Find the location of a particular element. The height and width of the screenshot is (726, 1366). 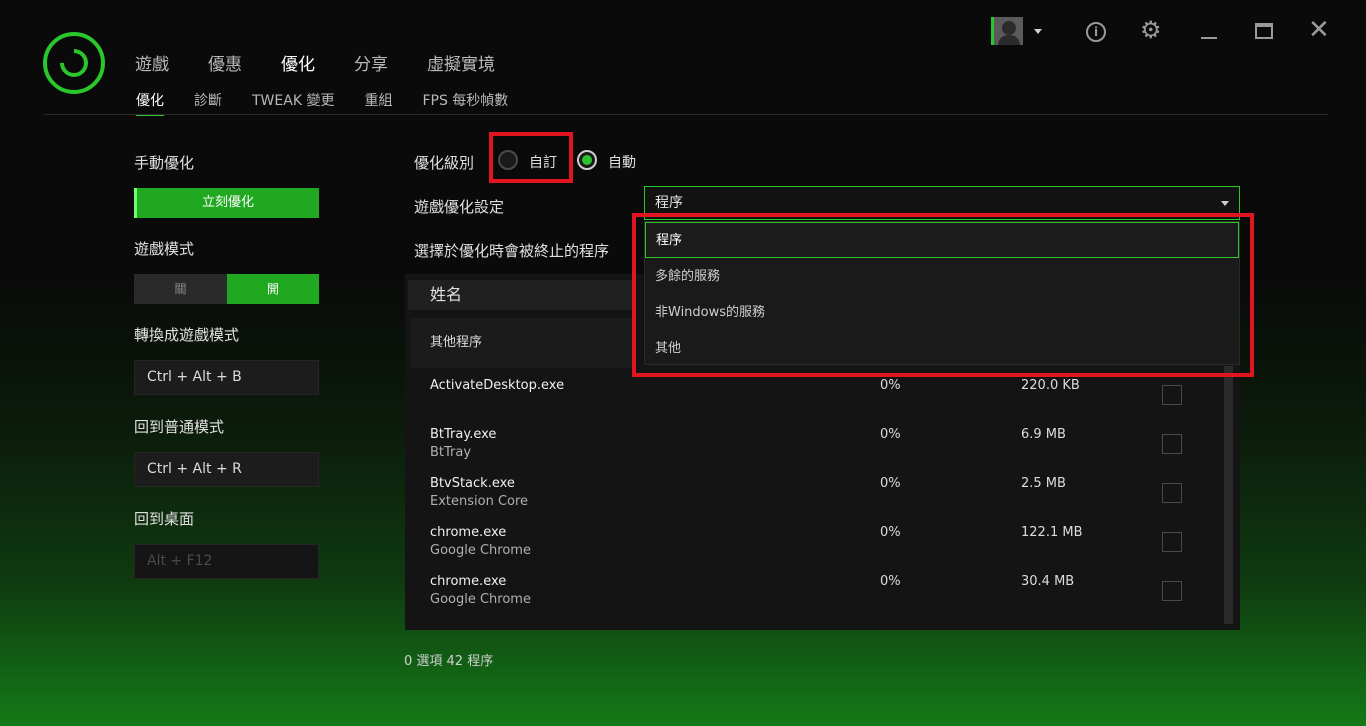

main-nav: 遊戲 優惠 優化 分享 虛擬實境 is located at coordinates (334, 62).